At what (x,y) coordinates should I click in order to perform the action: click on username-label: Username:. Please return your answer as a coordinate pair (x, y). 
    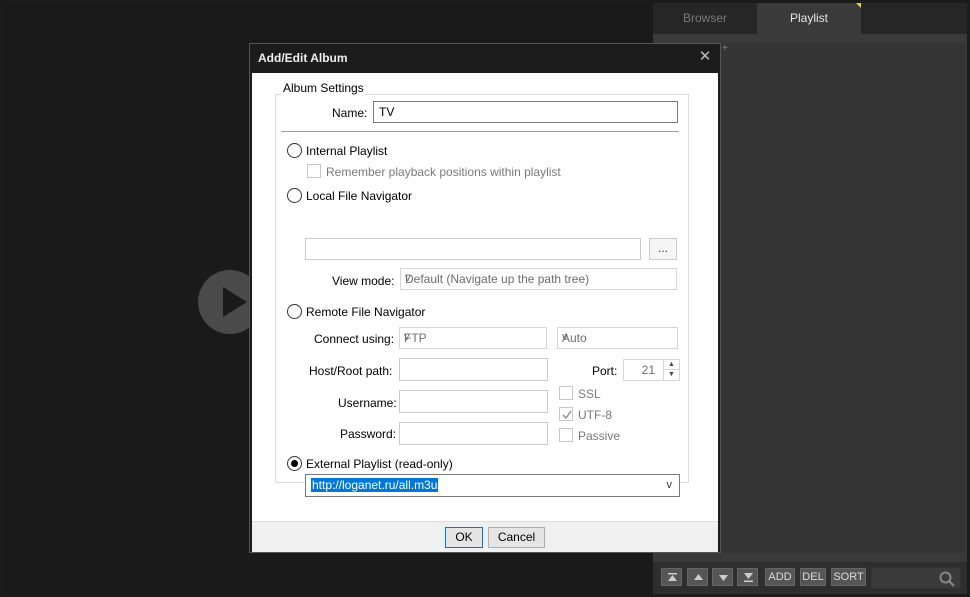
    Looking at the image, I should click on (367, 403).